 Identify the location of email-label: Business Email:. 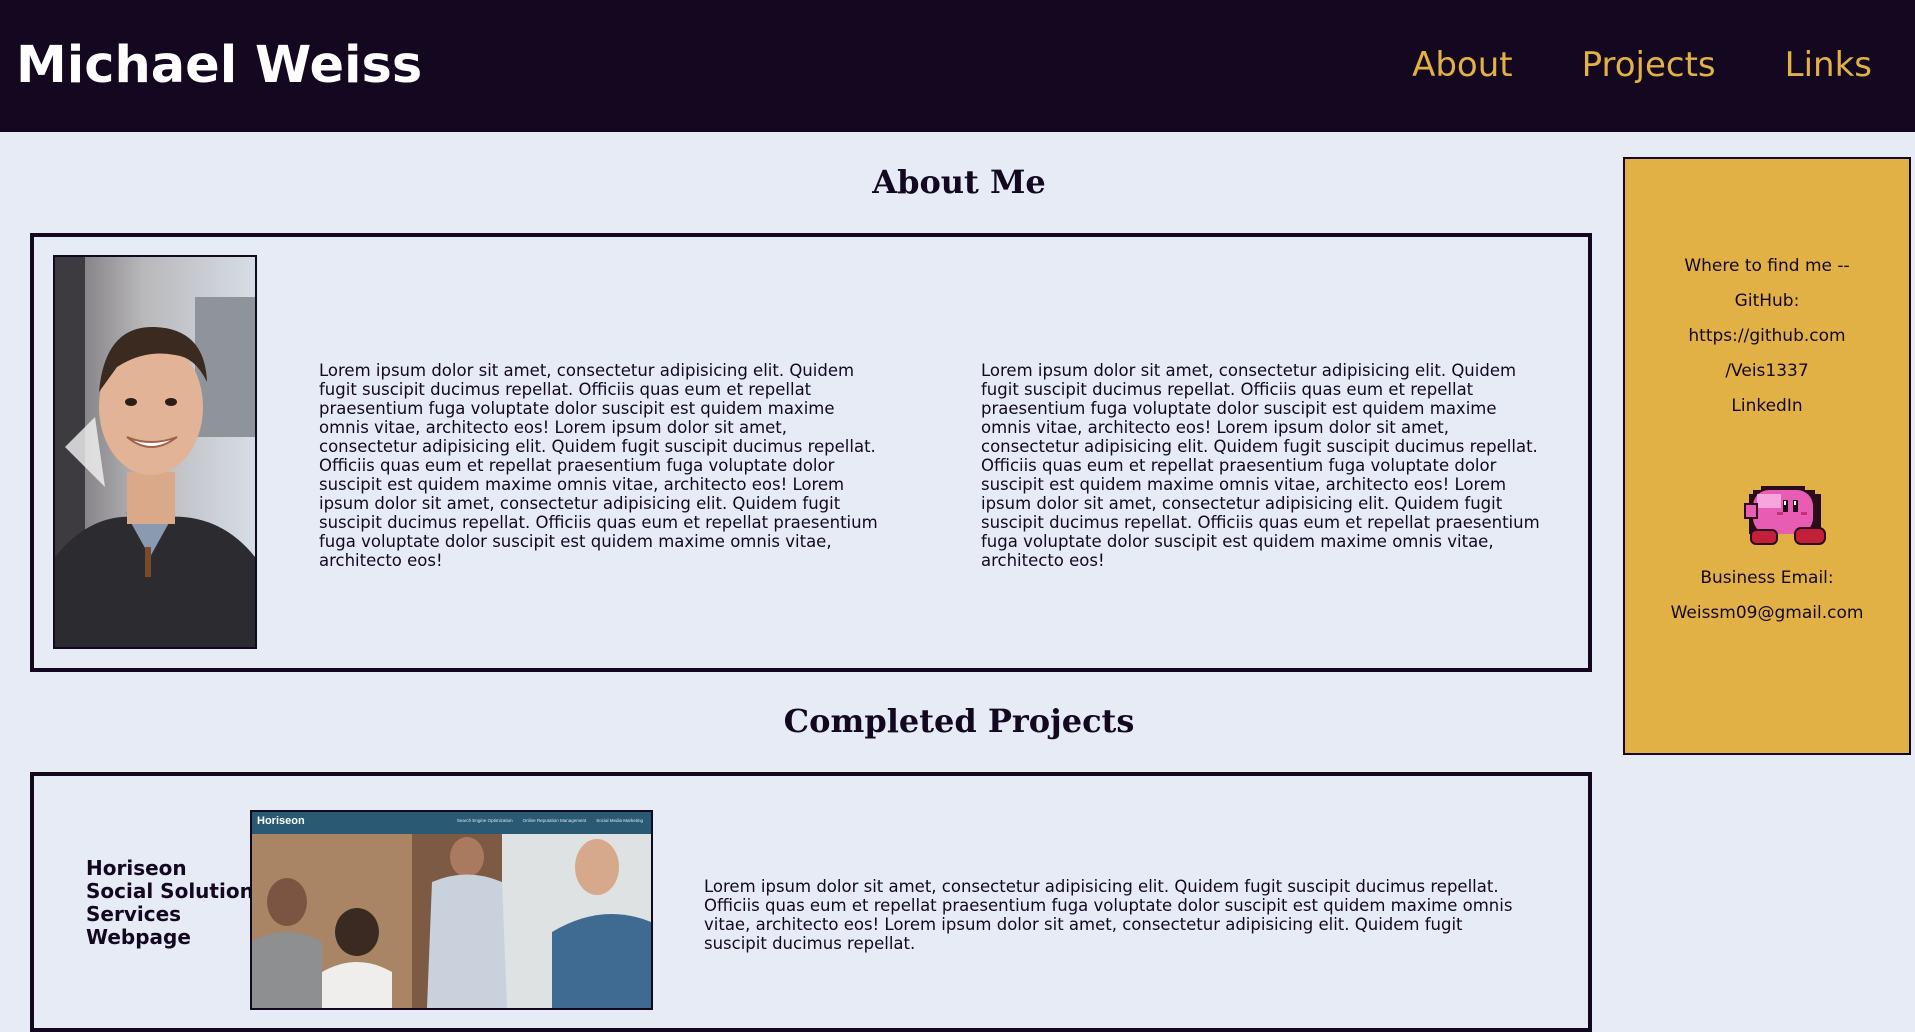
(1767, 578).